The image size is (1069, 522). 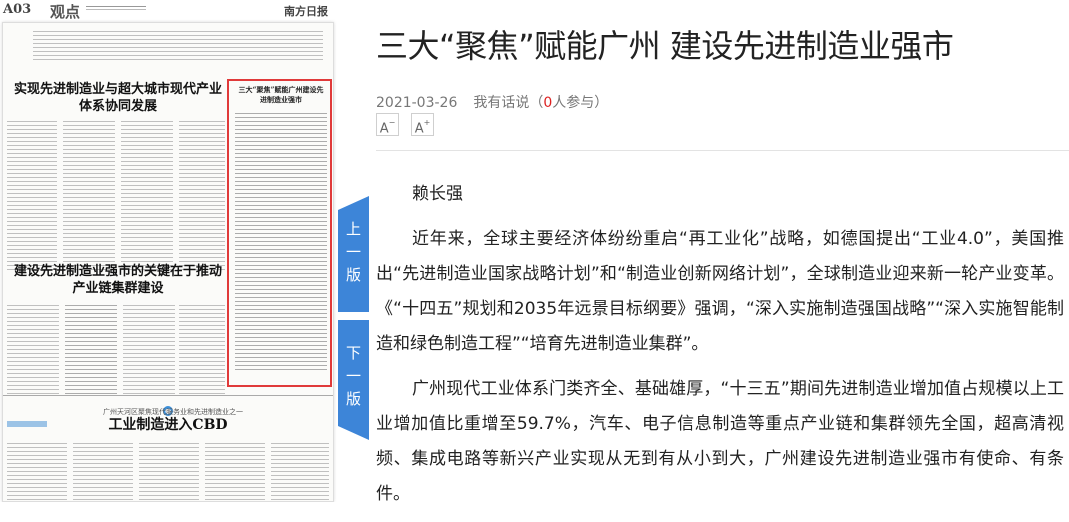 I want to click on prev-label-char: 一, so click(x=353, y=252).